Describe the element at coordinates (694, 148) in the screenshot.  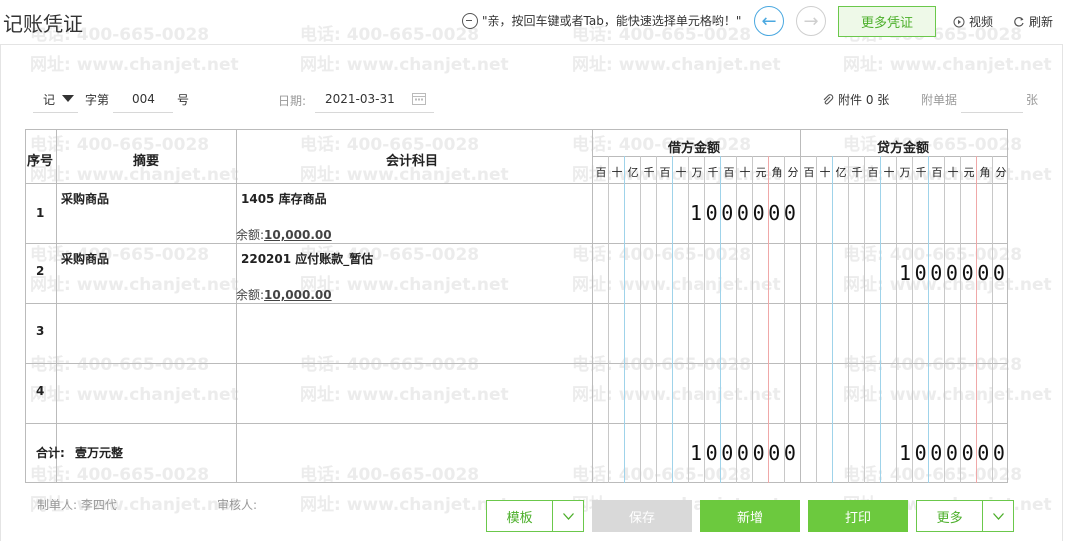
I see `col-header-debit: 借方金额` at that location.